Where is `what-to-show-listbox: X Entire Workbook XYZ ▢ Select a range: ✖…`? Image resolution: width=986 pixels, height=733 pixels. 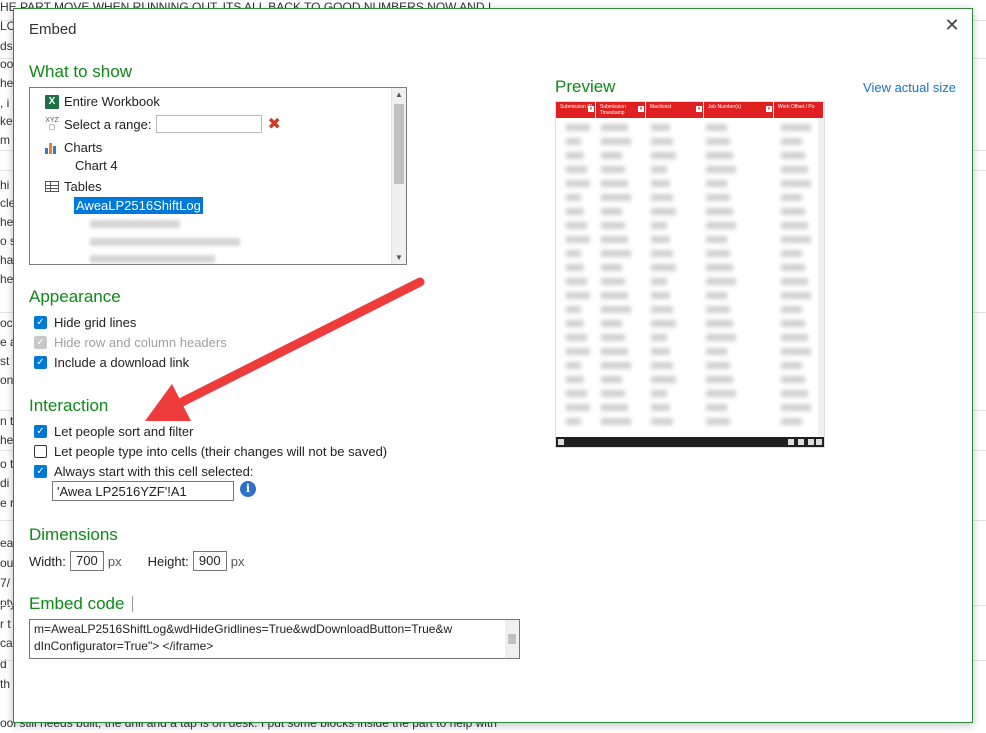 what-to-show-listbox: X Entire Workbook XYZ ▢ Select a range: ✖… is located at coordinates (218, 176).